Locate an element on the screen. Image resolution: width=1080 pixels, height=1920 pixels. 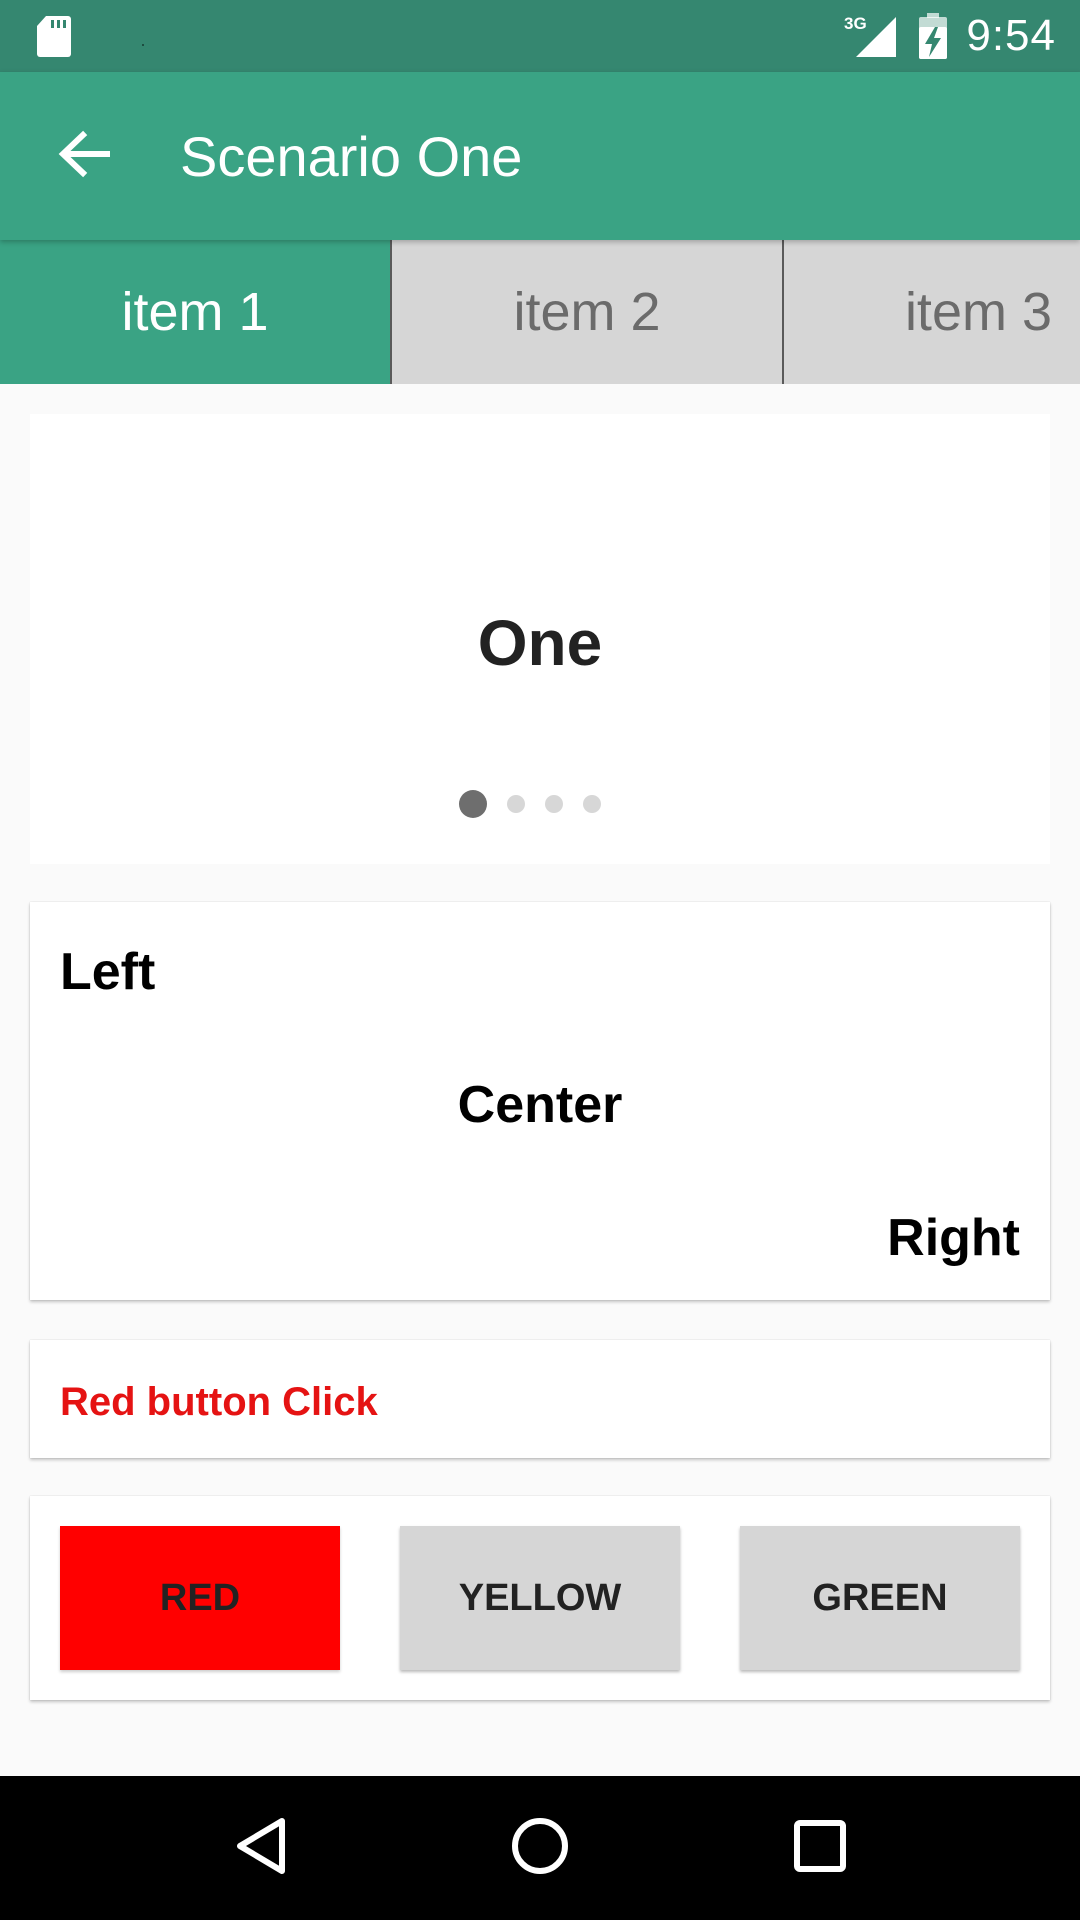
color-buttons-card: RED YELLOW GREEN is located at coordinates (540, 1598).